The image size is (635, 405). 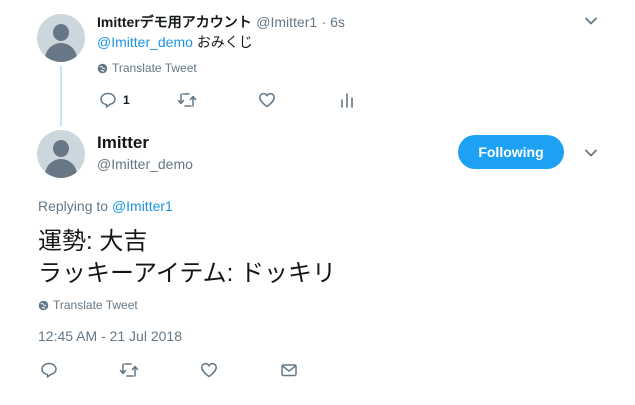 I want to click on main-display-name: Imitter, so click(x=123, y=143).